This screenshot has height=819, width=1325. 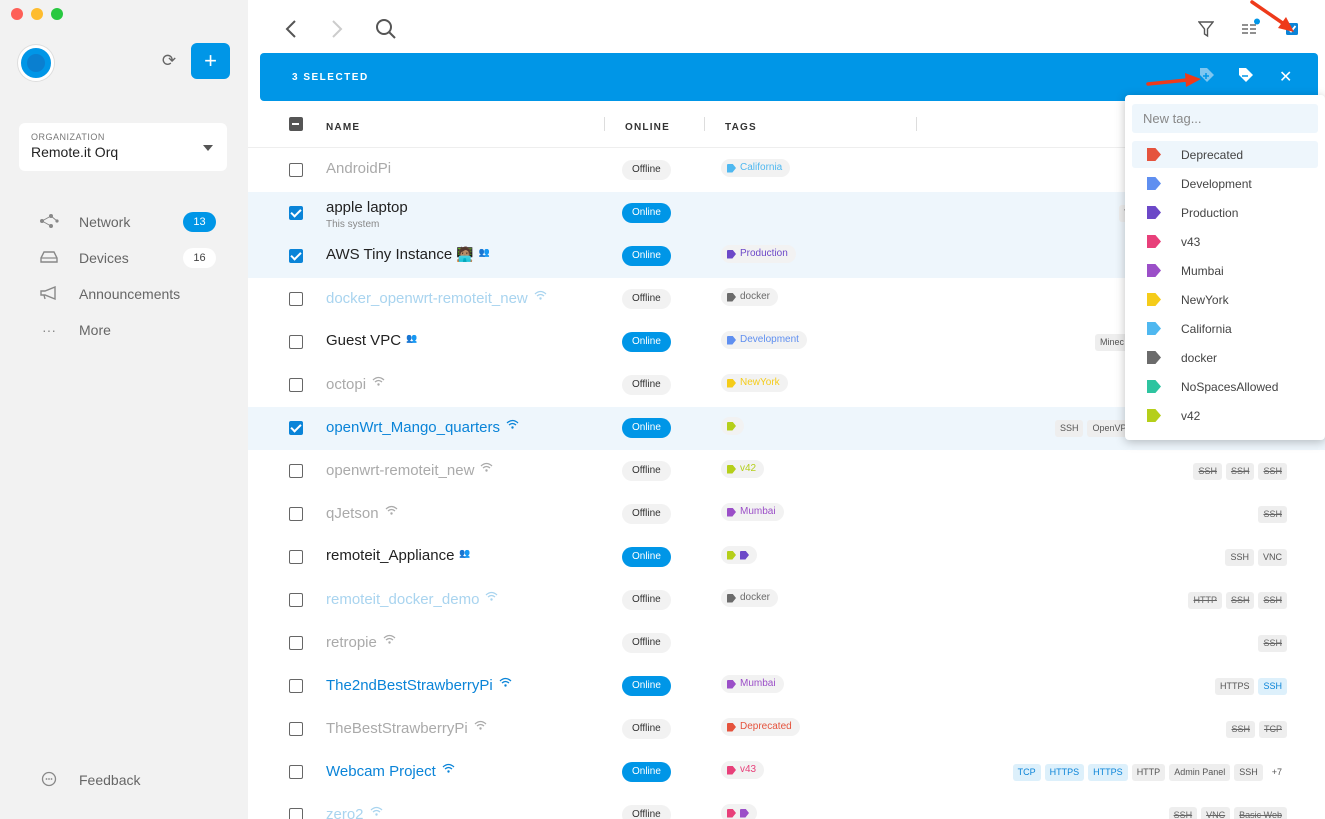 What do you see at coordinates (1225, 299) in the screenshot?
I see `tag-menu-item: NewYork` at bounding box center [1225, 299].